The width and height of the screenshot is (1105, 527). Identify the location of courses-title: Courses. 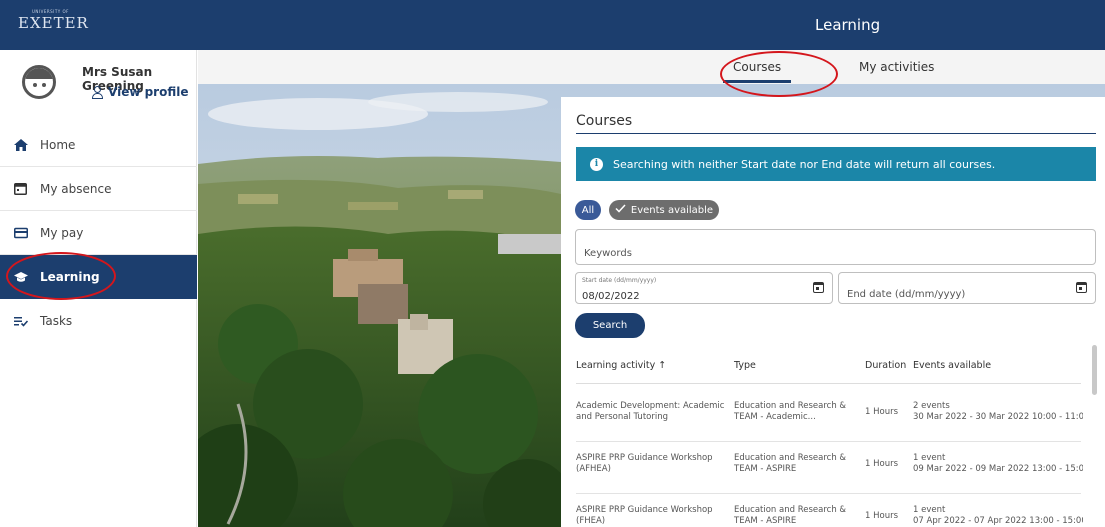
(604, 121).